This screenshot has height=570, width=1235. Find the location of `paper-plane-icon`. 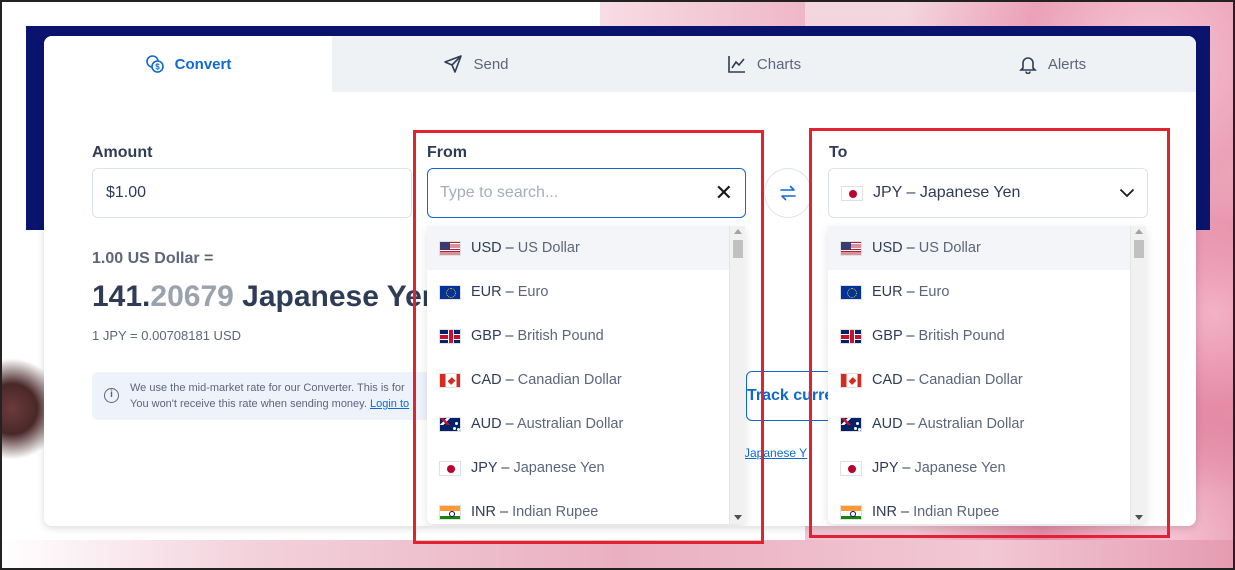

paper-plane-icon is located at coordinates (453, 64).